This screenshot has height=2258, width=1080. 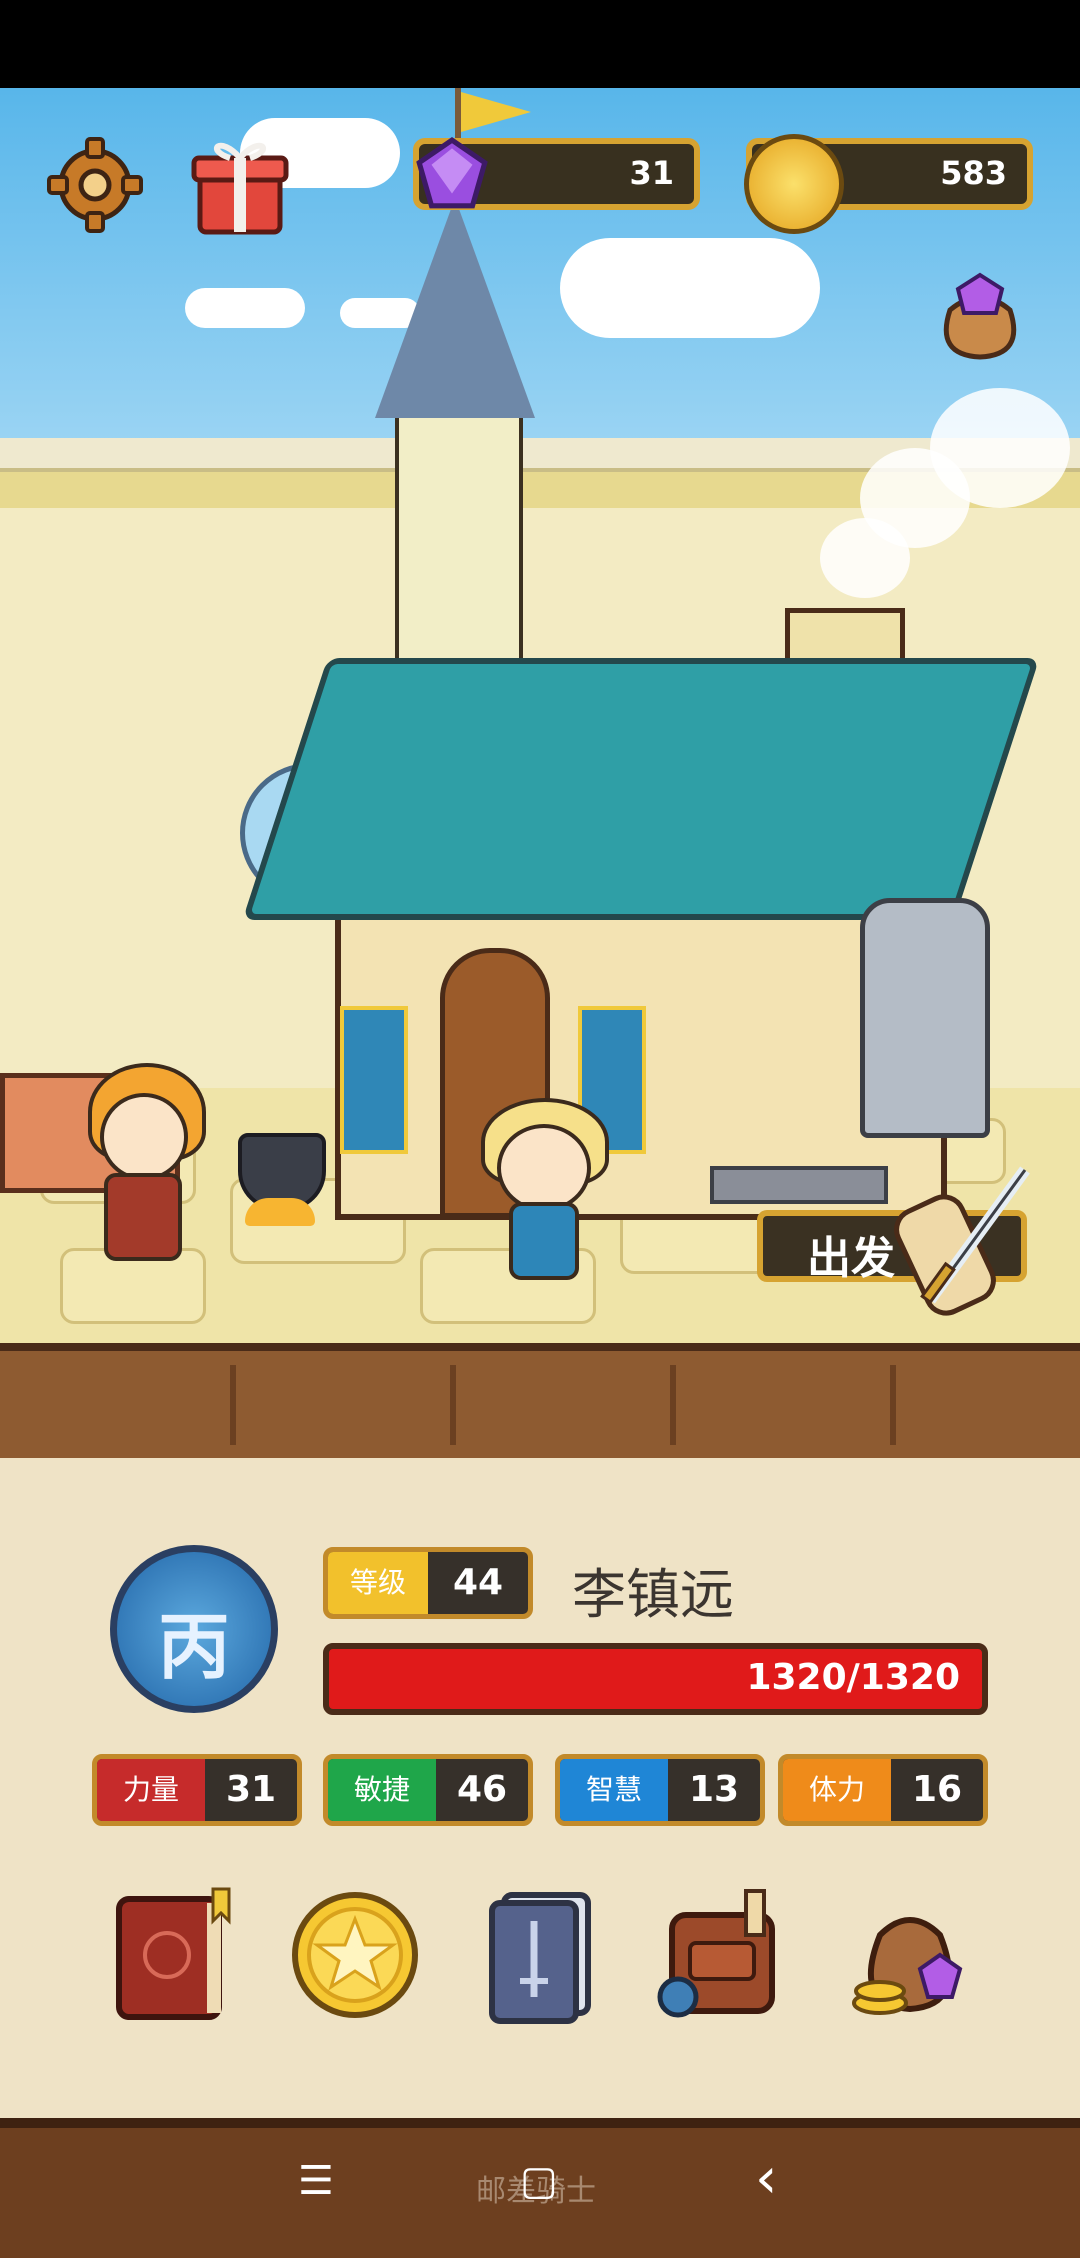 I want to click on stat-value: 16, so click(x=937, y=1789).